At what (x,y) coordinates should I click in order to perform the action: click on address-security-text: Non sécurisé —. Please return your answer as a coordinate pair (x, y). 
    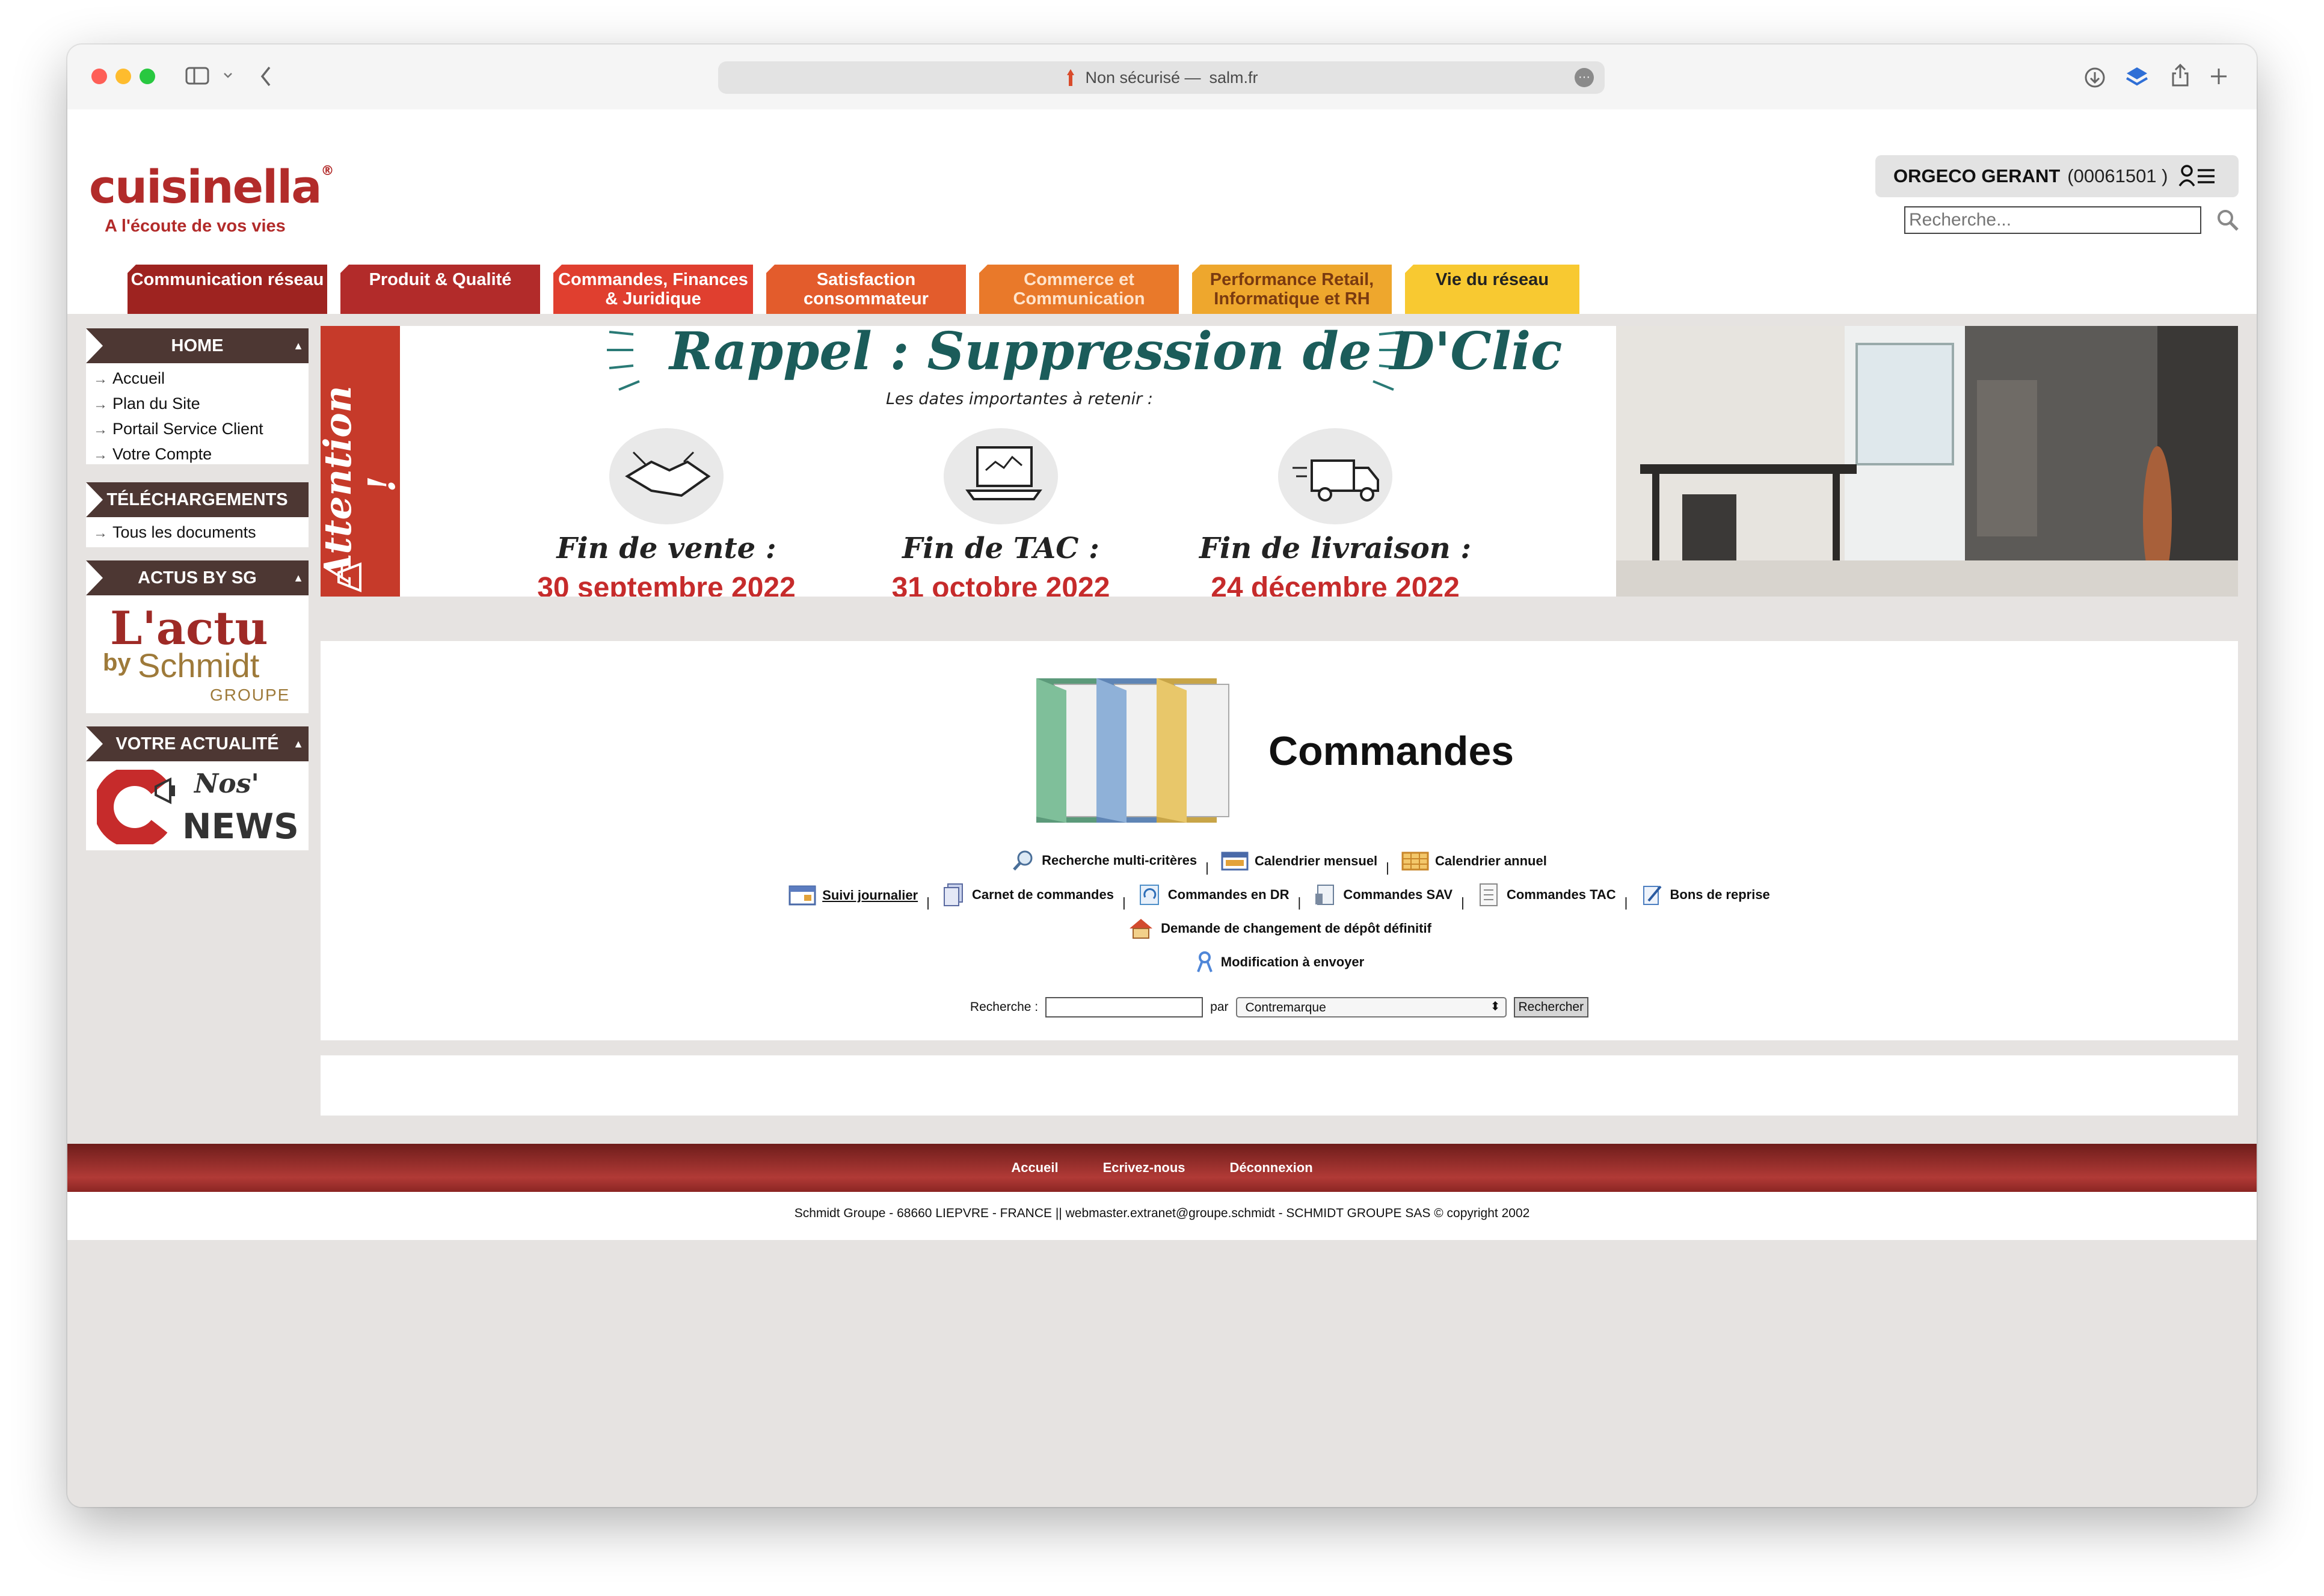
    Looking at the image, I should click on (1143, 77).